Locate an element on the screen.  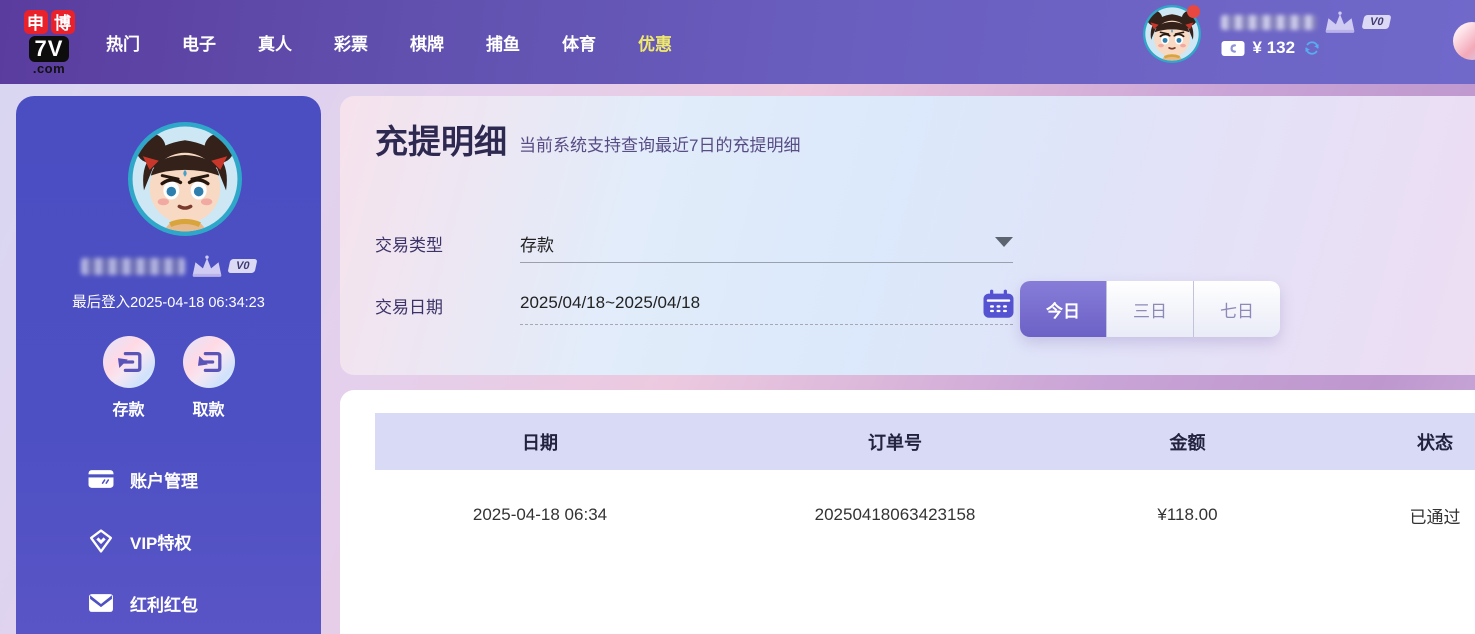
cell-date: 2025-04-18 06:34 is located at coordinates (540, 514).